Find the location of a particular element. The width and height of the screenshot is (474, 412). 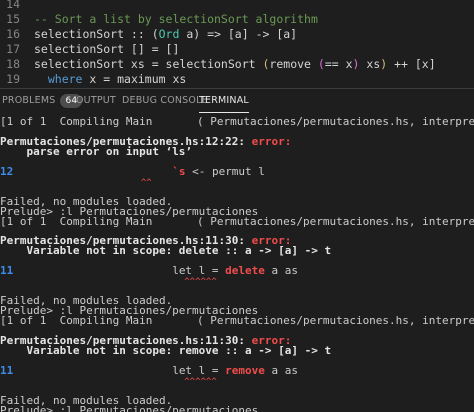

code-token: remove is located at coordinates (293, 64).